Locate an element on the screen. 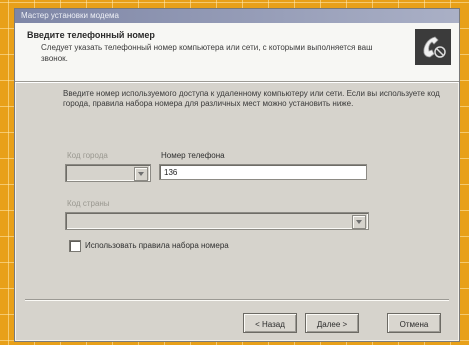 This screenshot has width=469, height=345. phone-number-label: Номер телефона is located at coordinates (193, 155).